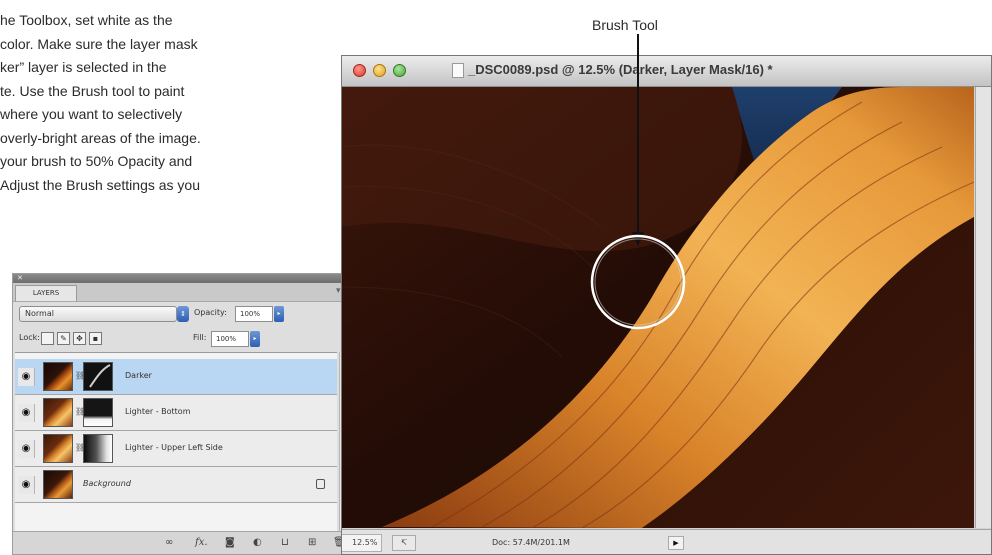 The width and height of the screenshot is (992, 555). I want to click on instruction-line: te. Use the Brush tool to paint, so click(92, 90).